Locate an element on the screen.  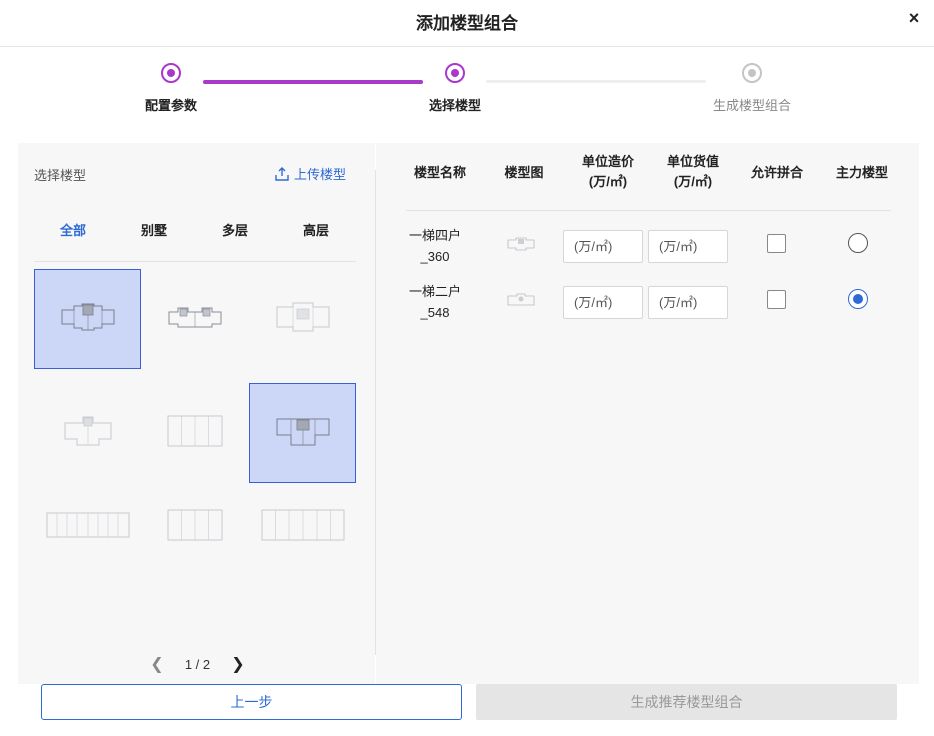
dialog-title: 添加楼型组合 is located at coordinates (467, 23).